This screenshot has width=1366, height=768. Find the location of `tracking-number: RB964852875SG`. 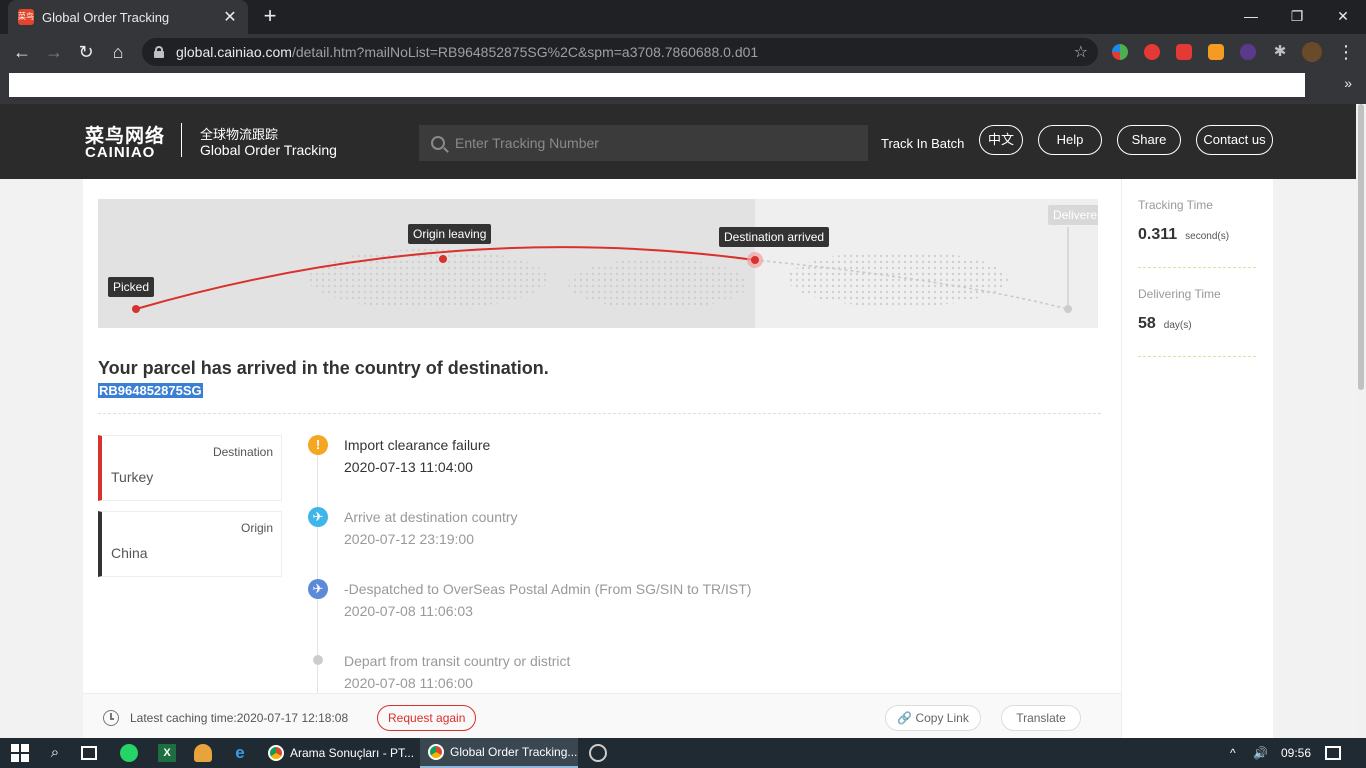

tracking-number: RB964852875SG is located at coordinates (150, 390).